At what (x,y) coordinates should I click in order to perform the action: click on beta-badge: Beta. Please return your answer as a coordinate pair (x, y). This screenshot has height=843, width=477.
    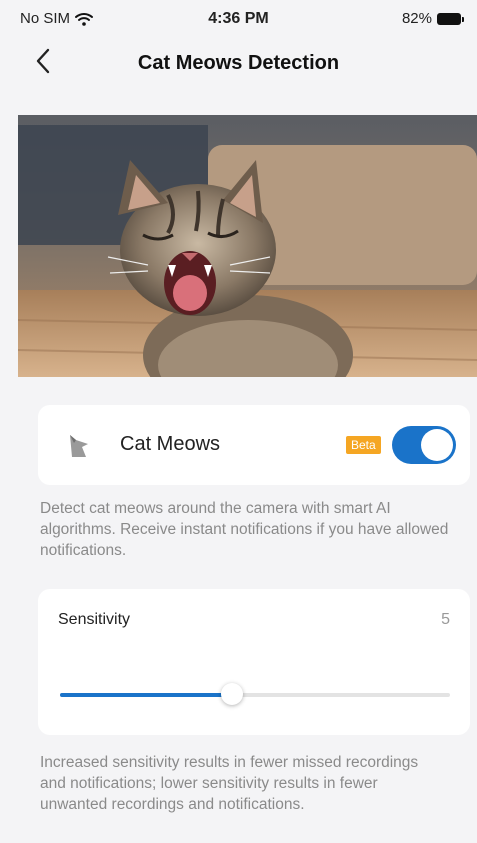
    Looking at the image, I should click on (363, 445).